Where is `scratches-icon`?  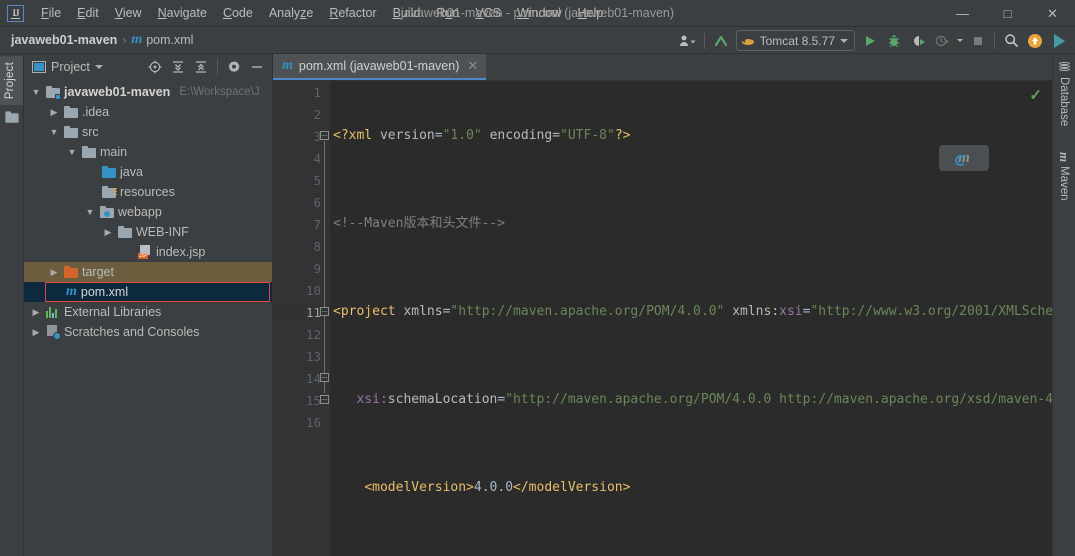 scratches-icon is located at coordinates (53, 332).